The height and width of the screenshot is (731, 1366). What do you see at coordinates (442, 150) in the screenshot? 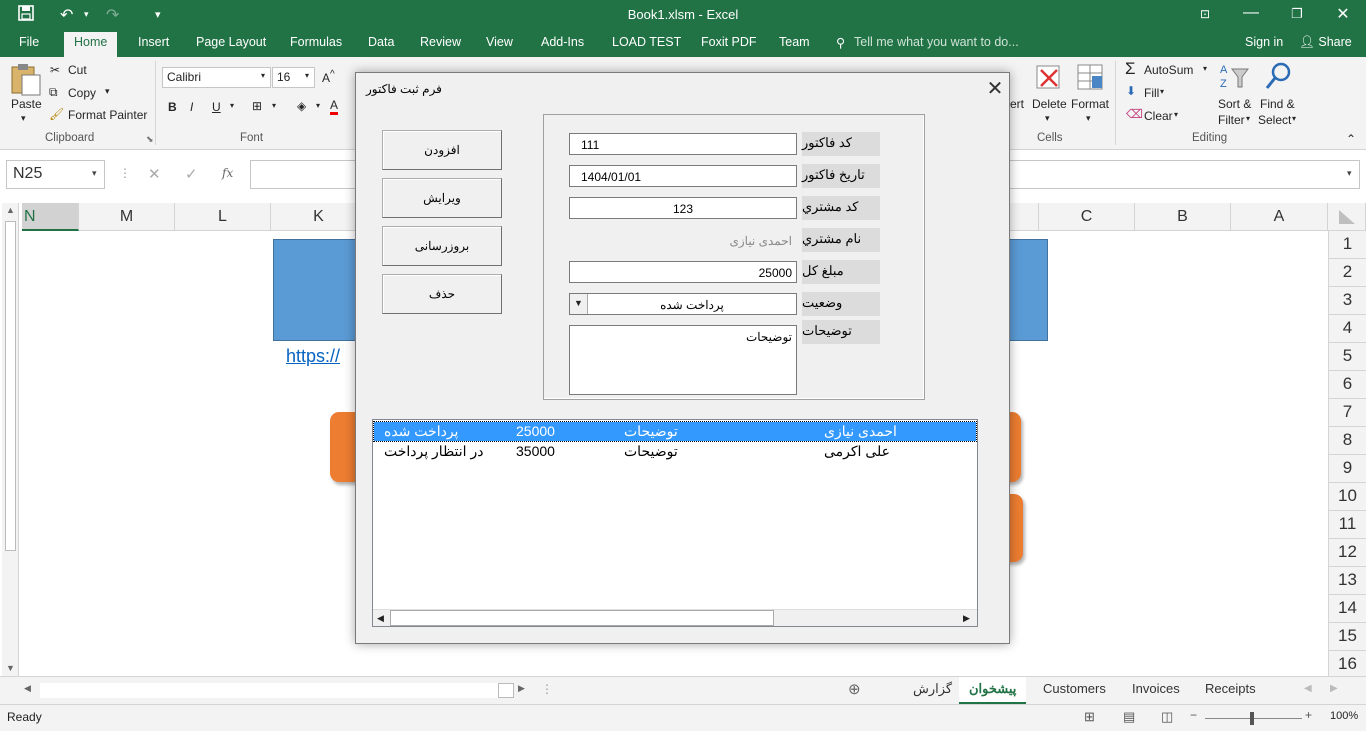
I see `add-button: افزودن` at bounding box center [442, 150].